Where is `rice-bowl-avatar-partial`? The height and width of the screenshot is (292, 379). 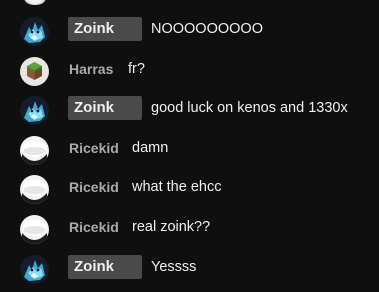 rice-bowl-avatar-partial is located at coordinates (35, 2).